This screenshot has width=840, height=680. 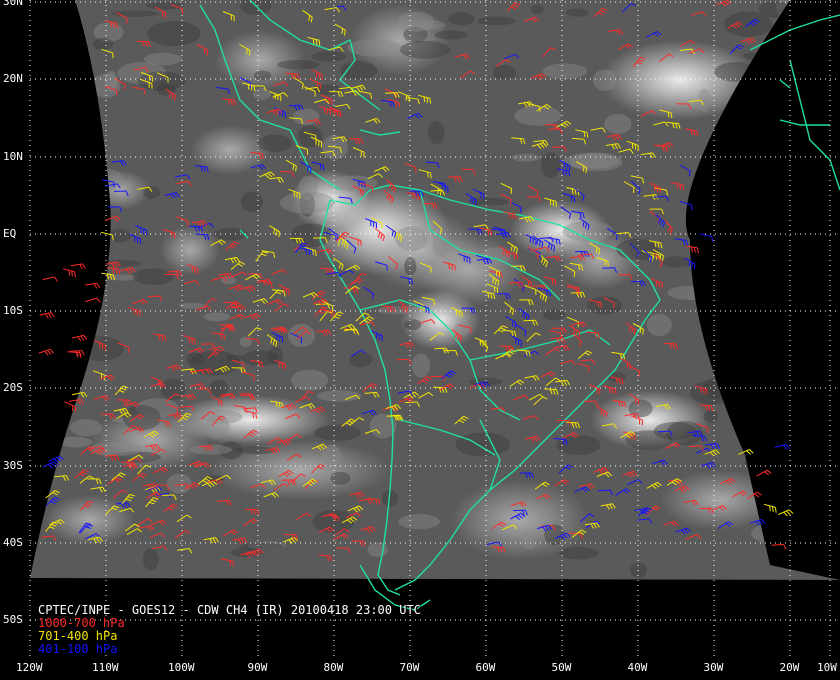 What do you see at coordinates (13, 78) in the screenshot?
I see `latitude-label: 20N` at bounding box center [13, 78].